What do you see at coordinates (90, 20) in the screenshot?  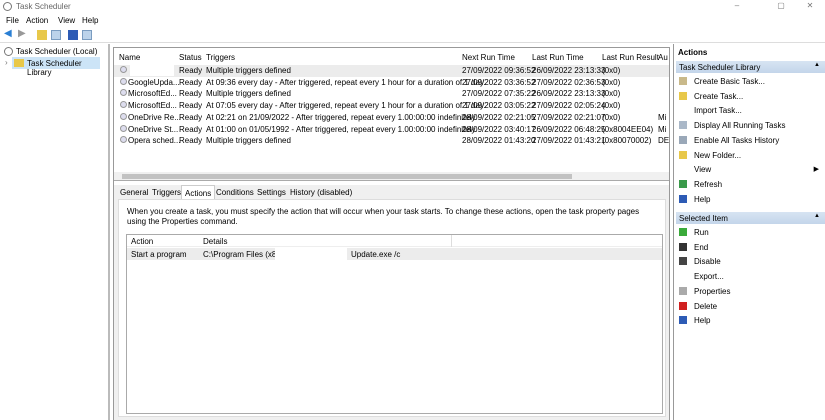 I see `menu-help: Help` at bounding box center [90, 20].